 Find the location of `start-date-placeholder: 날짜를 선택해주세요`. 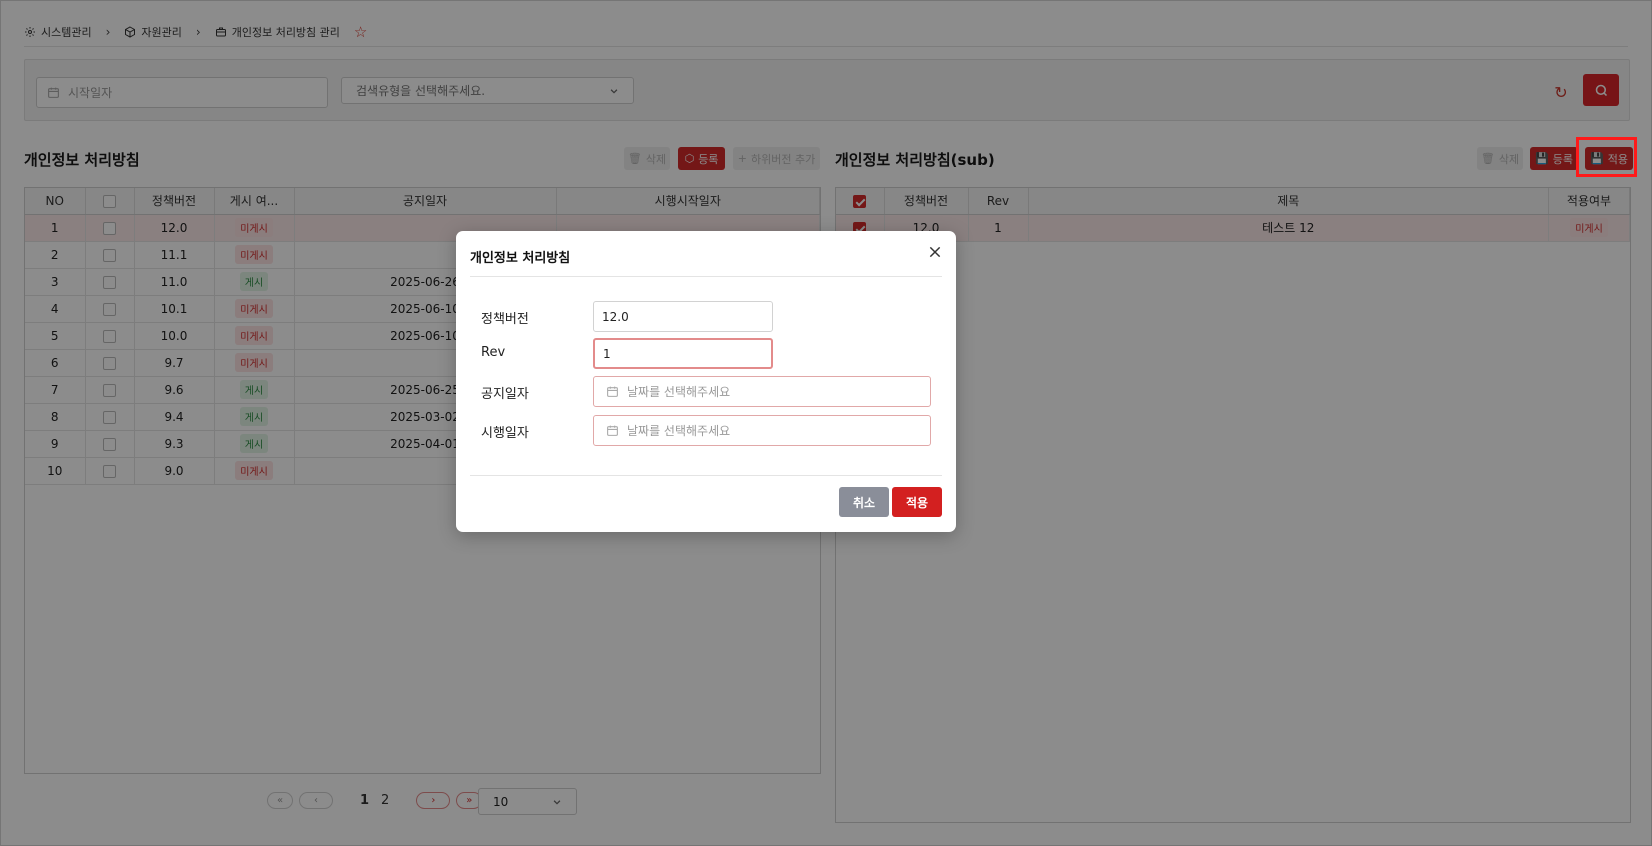

start-date-placeholder: 날짜를 선택해주세요 is located at coordinates (679, 431).